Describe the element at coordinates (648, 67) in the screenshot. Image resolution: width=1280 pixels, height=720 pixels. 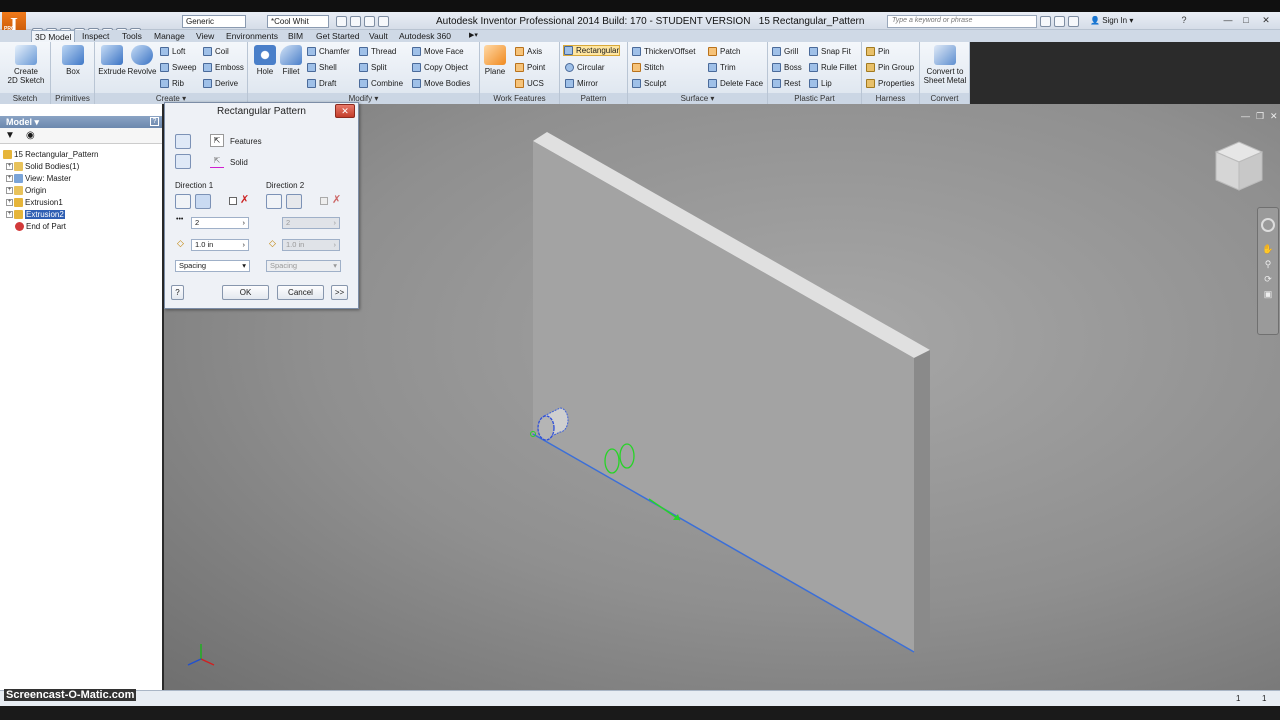
I see `stitch-button: Stitch` at that location.